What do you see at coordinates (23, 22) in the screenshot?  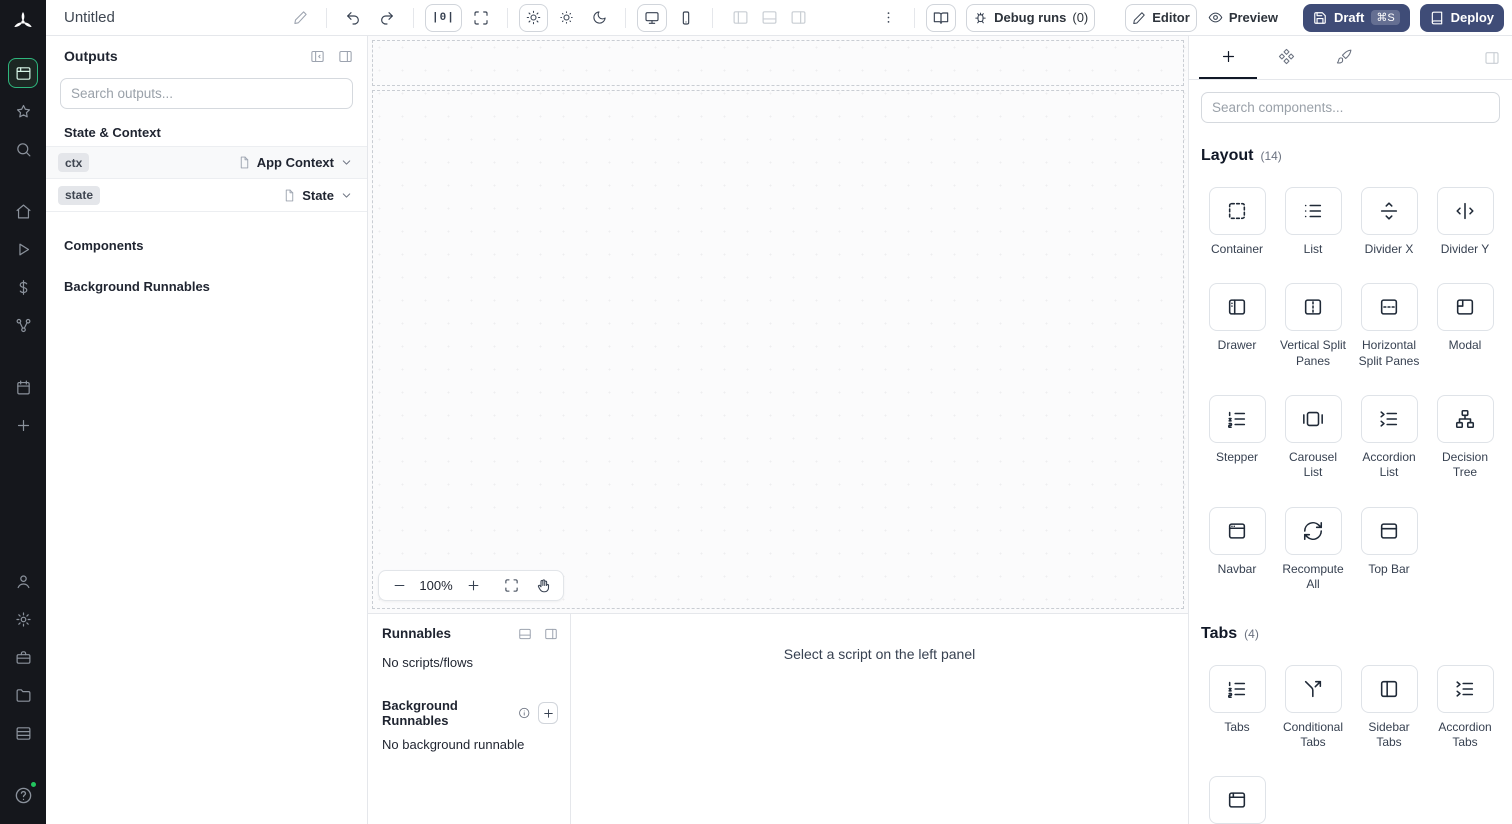 I see `windmill-logo-icon` at bounding box center [23, 22].